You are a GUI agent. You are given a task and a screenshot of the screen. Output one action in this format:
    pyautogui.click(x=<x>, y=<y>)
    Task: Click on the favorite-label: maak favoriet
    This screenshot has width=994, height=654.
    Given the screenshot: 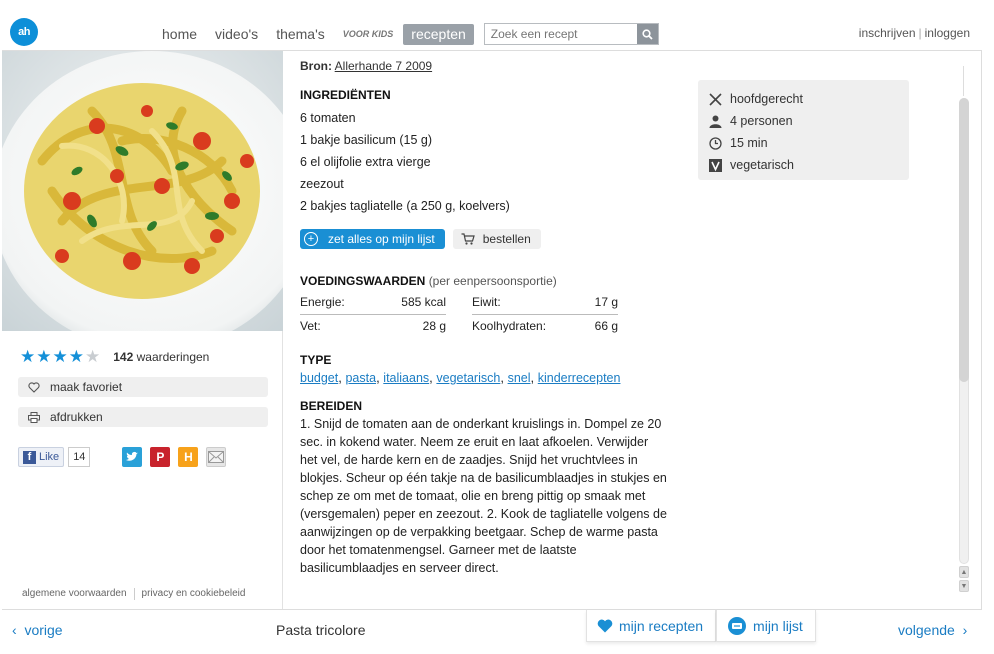 What is the action you would take?
    pyautogui.click(x=86, y=387)
    